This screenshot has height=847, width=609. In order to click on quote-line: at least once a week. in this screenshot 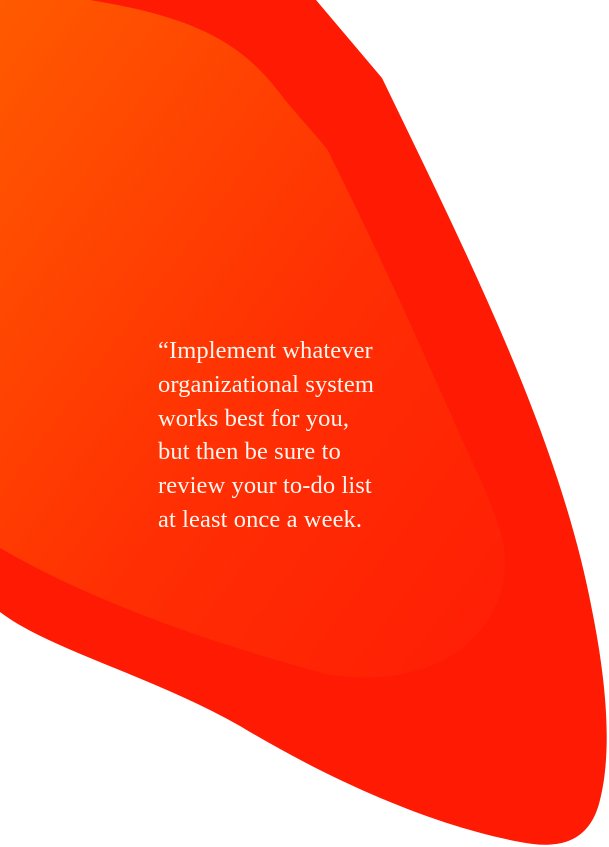, I will do `click(260, 519)`.